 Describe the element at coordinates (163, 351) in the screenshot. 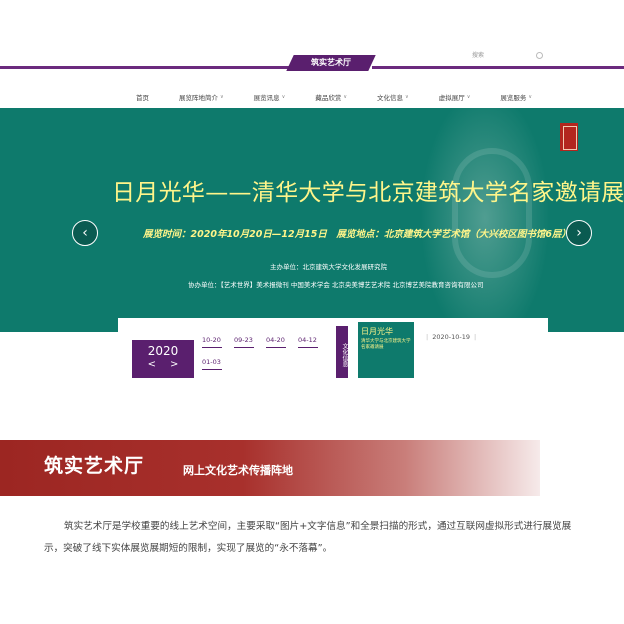

I see `year-label: 2020` at that location.